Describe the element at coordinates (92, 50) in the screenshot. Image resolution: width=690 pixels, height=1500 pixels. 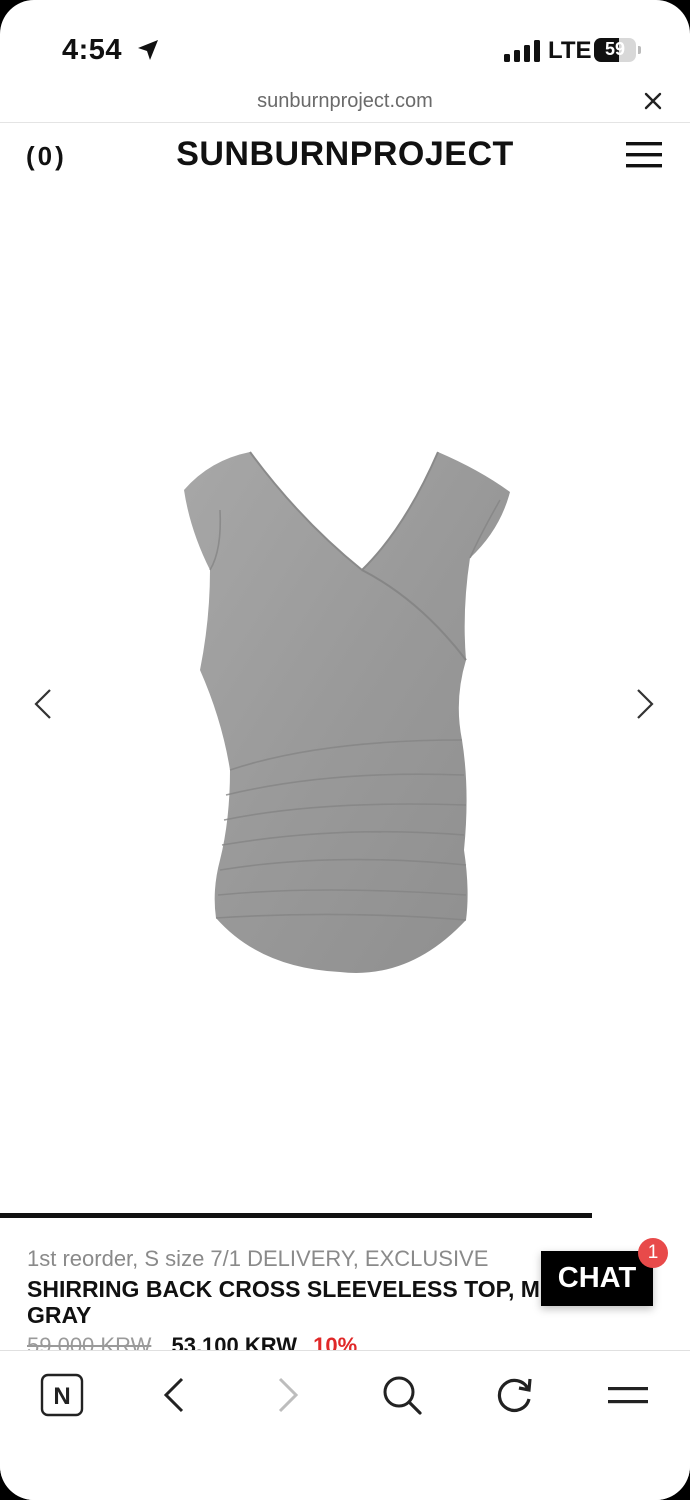
I see `clock: 4:54` at that location.